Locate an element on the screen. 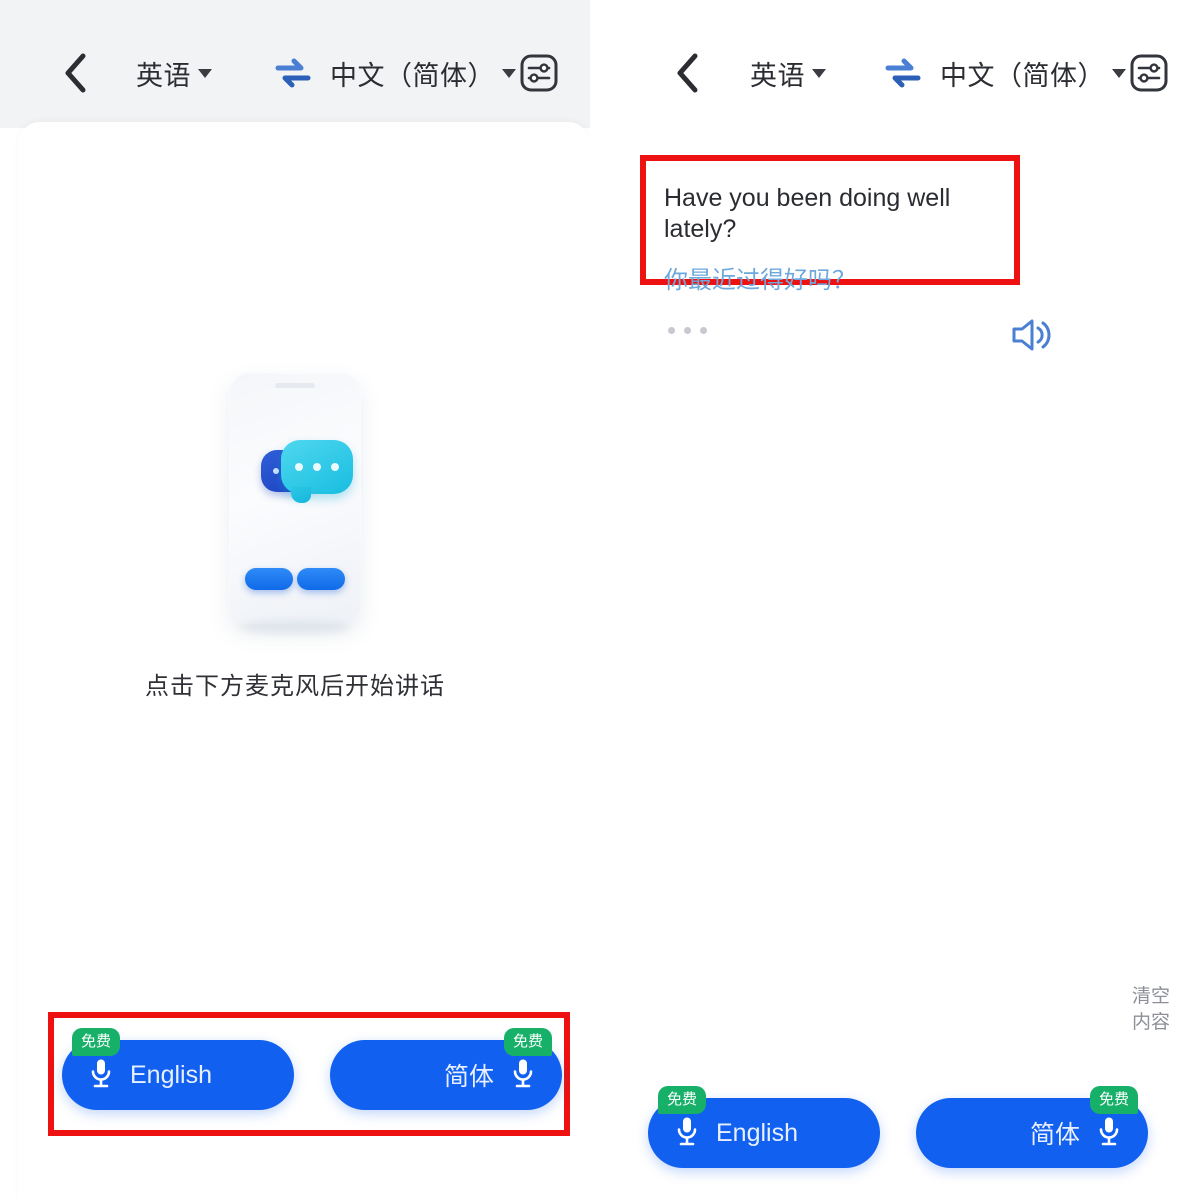  clear-content-line-1: 清空 is located at coordinates (1150, 996).